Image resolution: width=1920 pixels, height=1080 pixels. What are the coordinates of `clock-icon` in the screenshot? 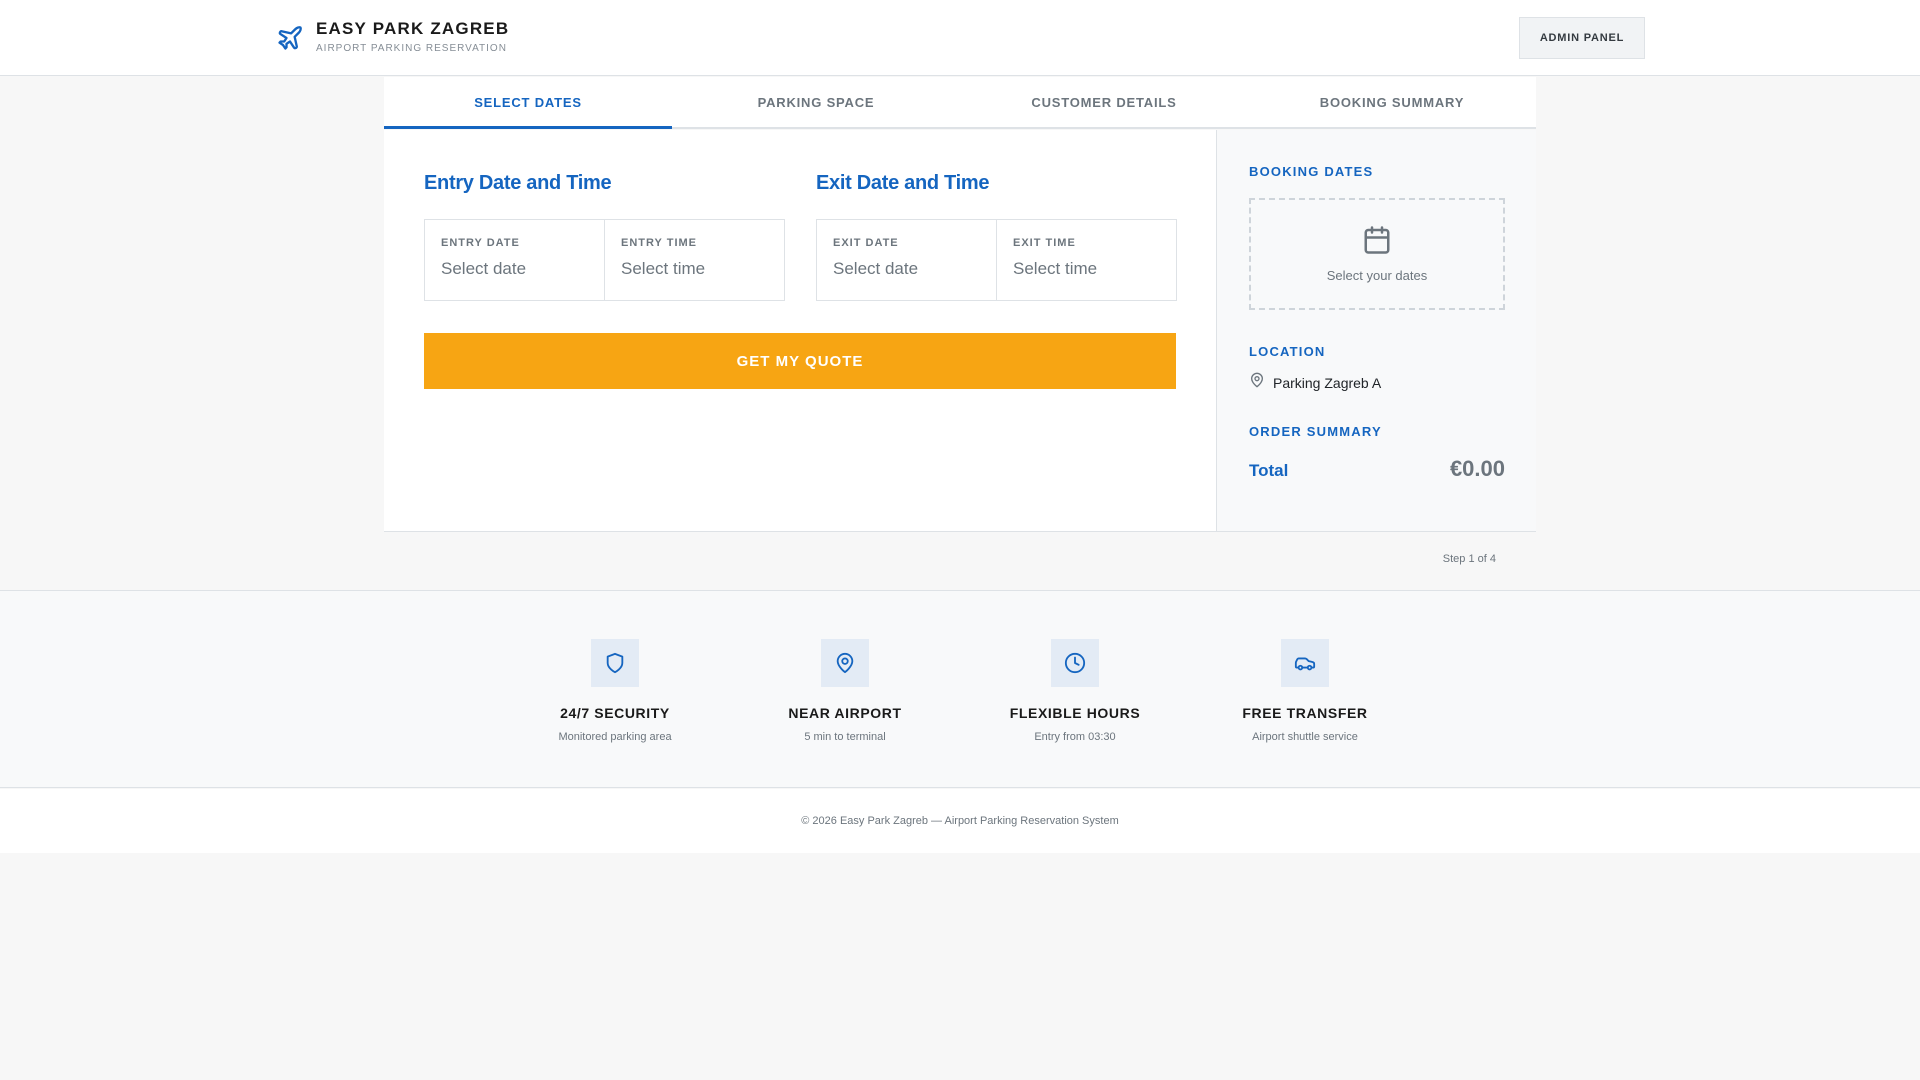 It's located at (1075, 663).